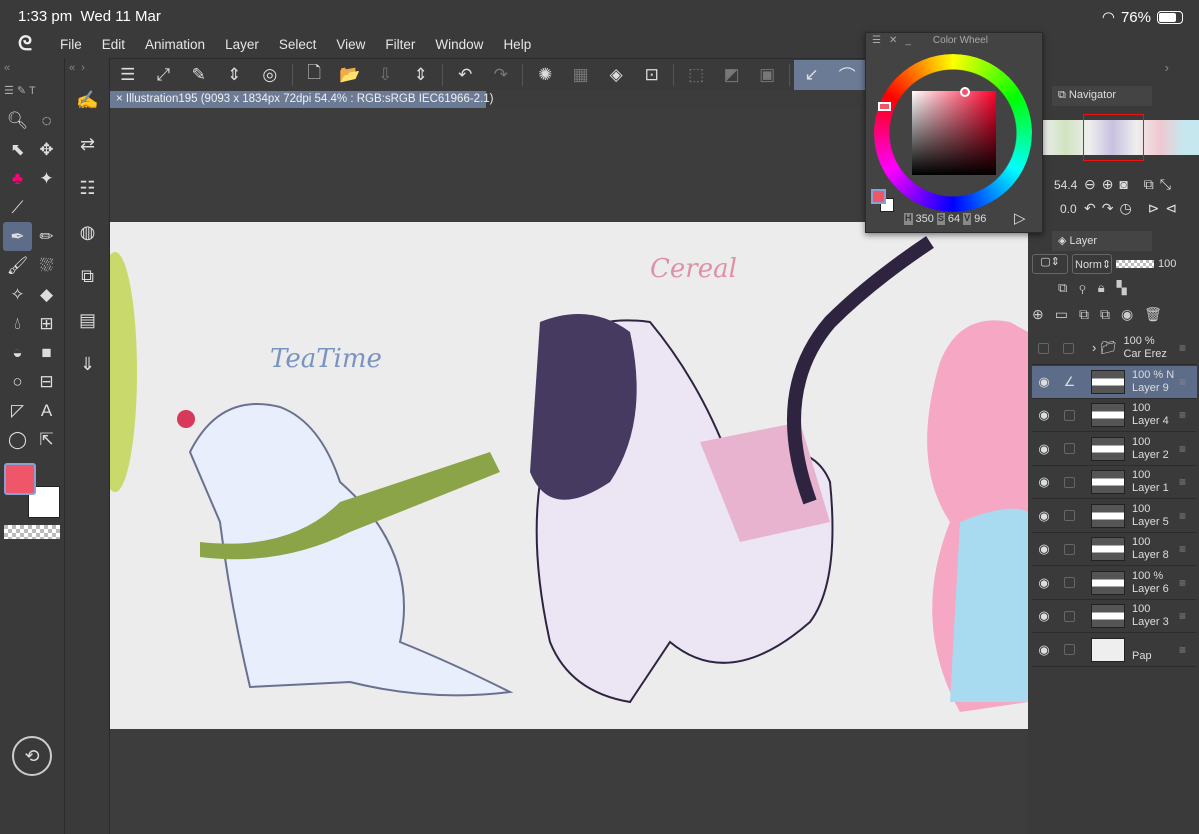 This screenshot has height=834, width=1199. Describe the element at coordinates (1114, 415) in the screenshot. I see `layer-row: ◉ 100 Layer 4 ≡` at that location.